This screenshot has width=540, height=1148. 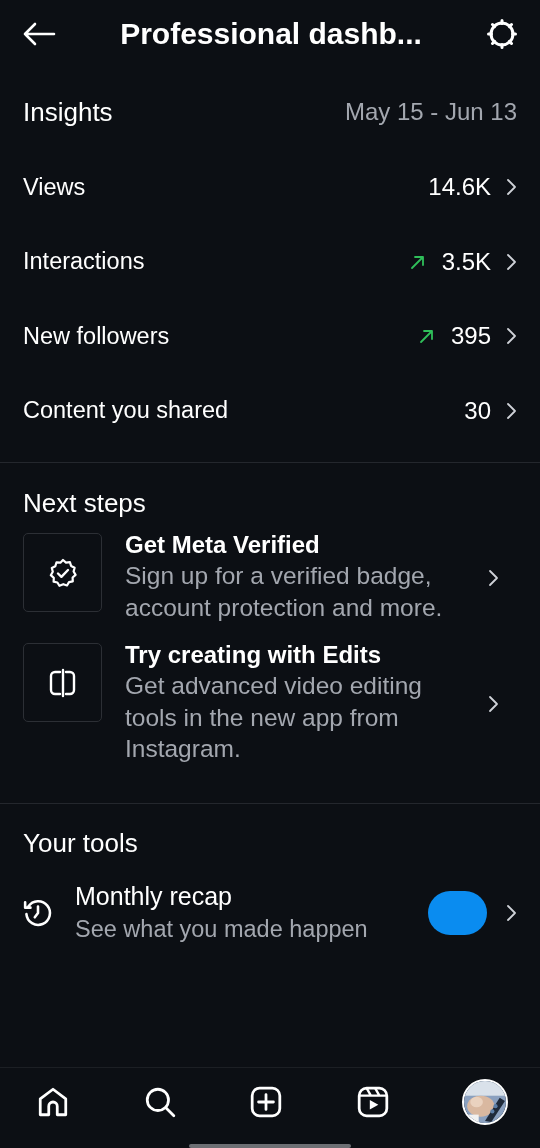 I want to click on insight-row: New followers 395, so click(x=270, y=336).